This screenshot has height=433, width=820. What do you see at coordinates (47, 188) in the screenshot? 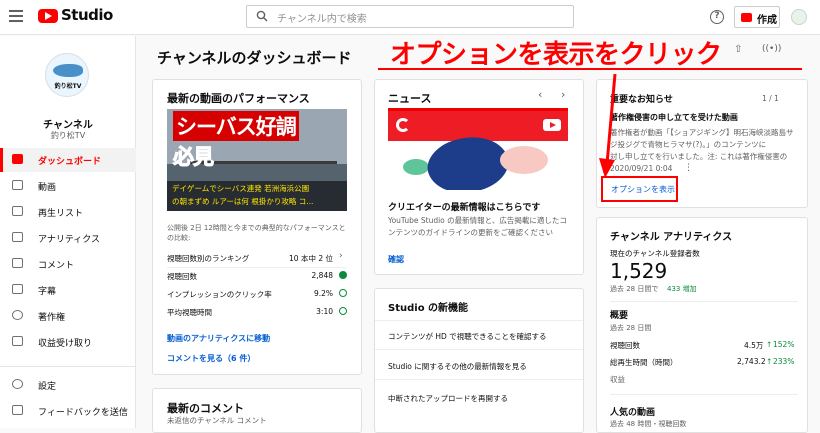
I see `sidebar-item-label: 動画` at bounding box center [47, 188].